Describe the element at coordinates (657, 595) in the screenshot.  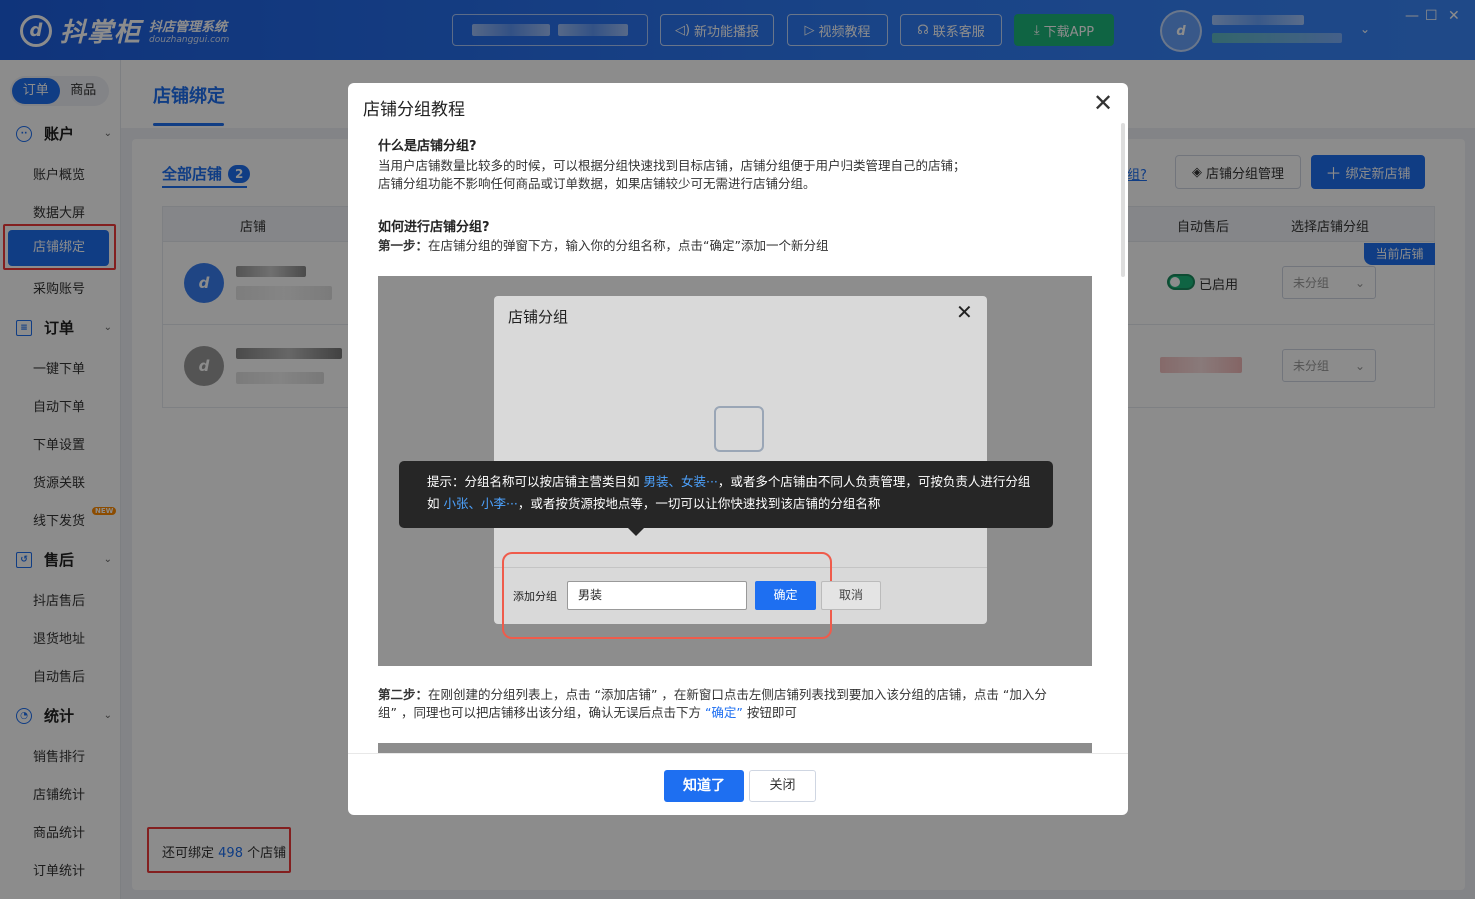
I see `group-name-input: 男装` at that location.